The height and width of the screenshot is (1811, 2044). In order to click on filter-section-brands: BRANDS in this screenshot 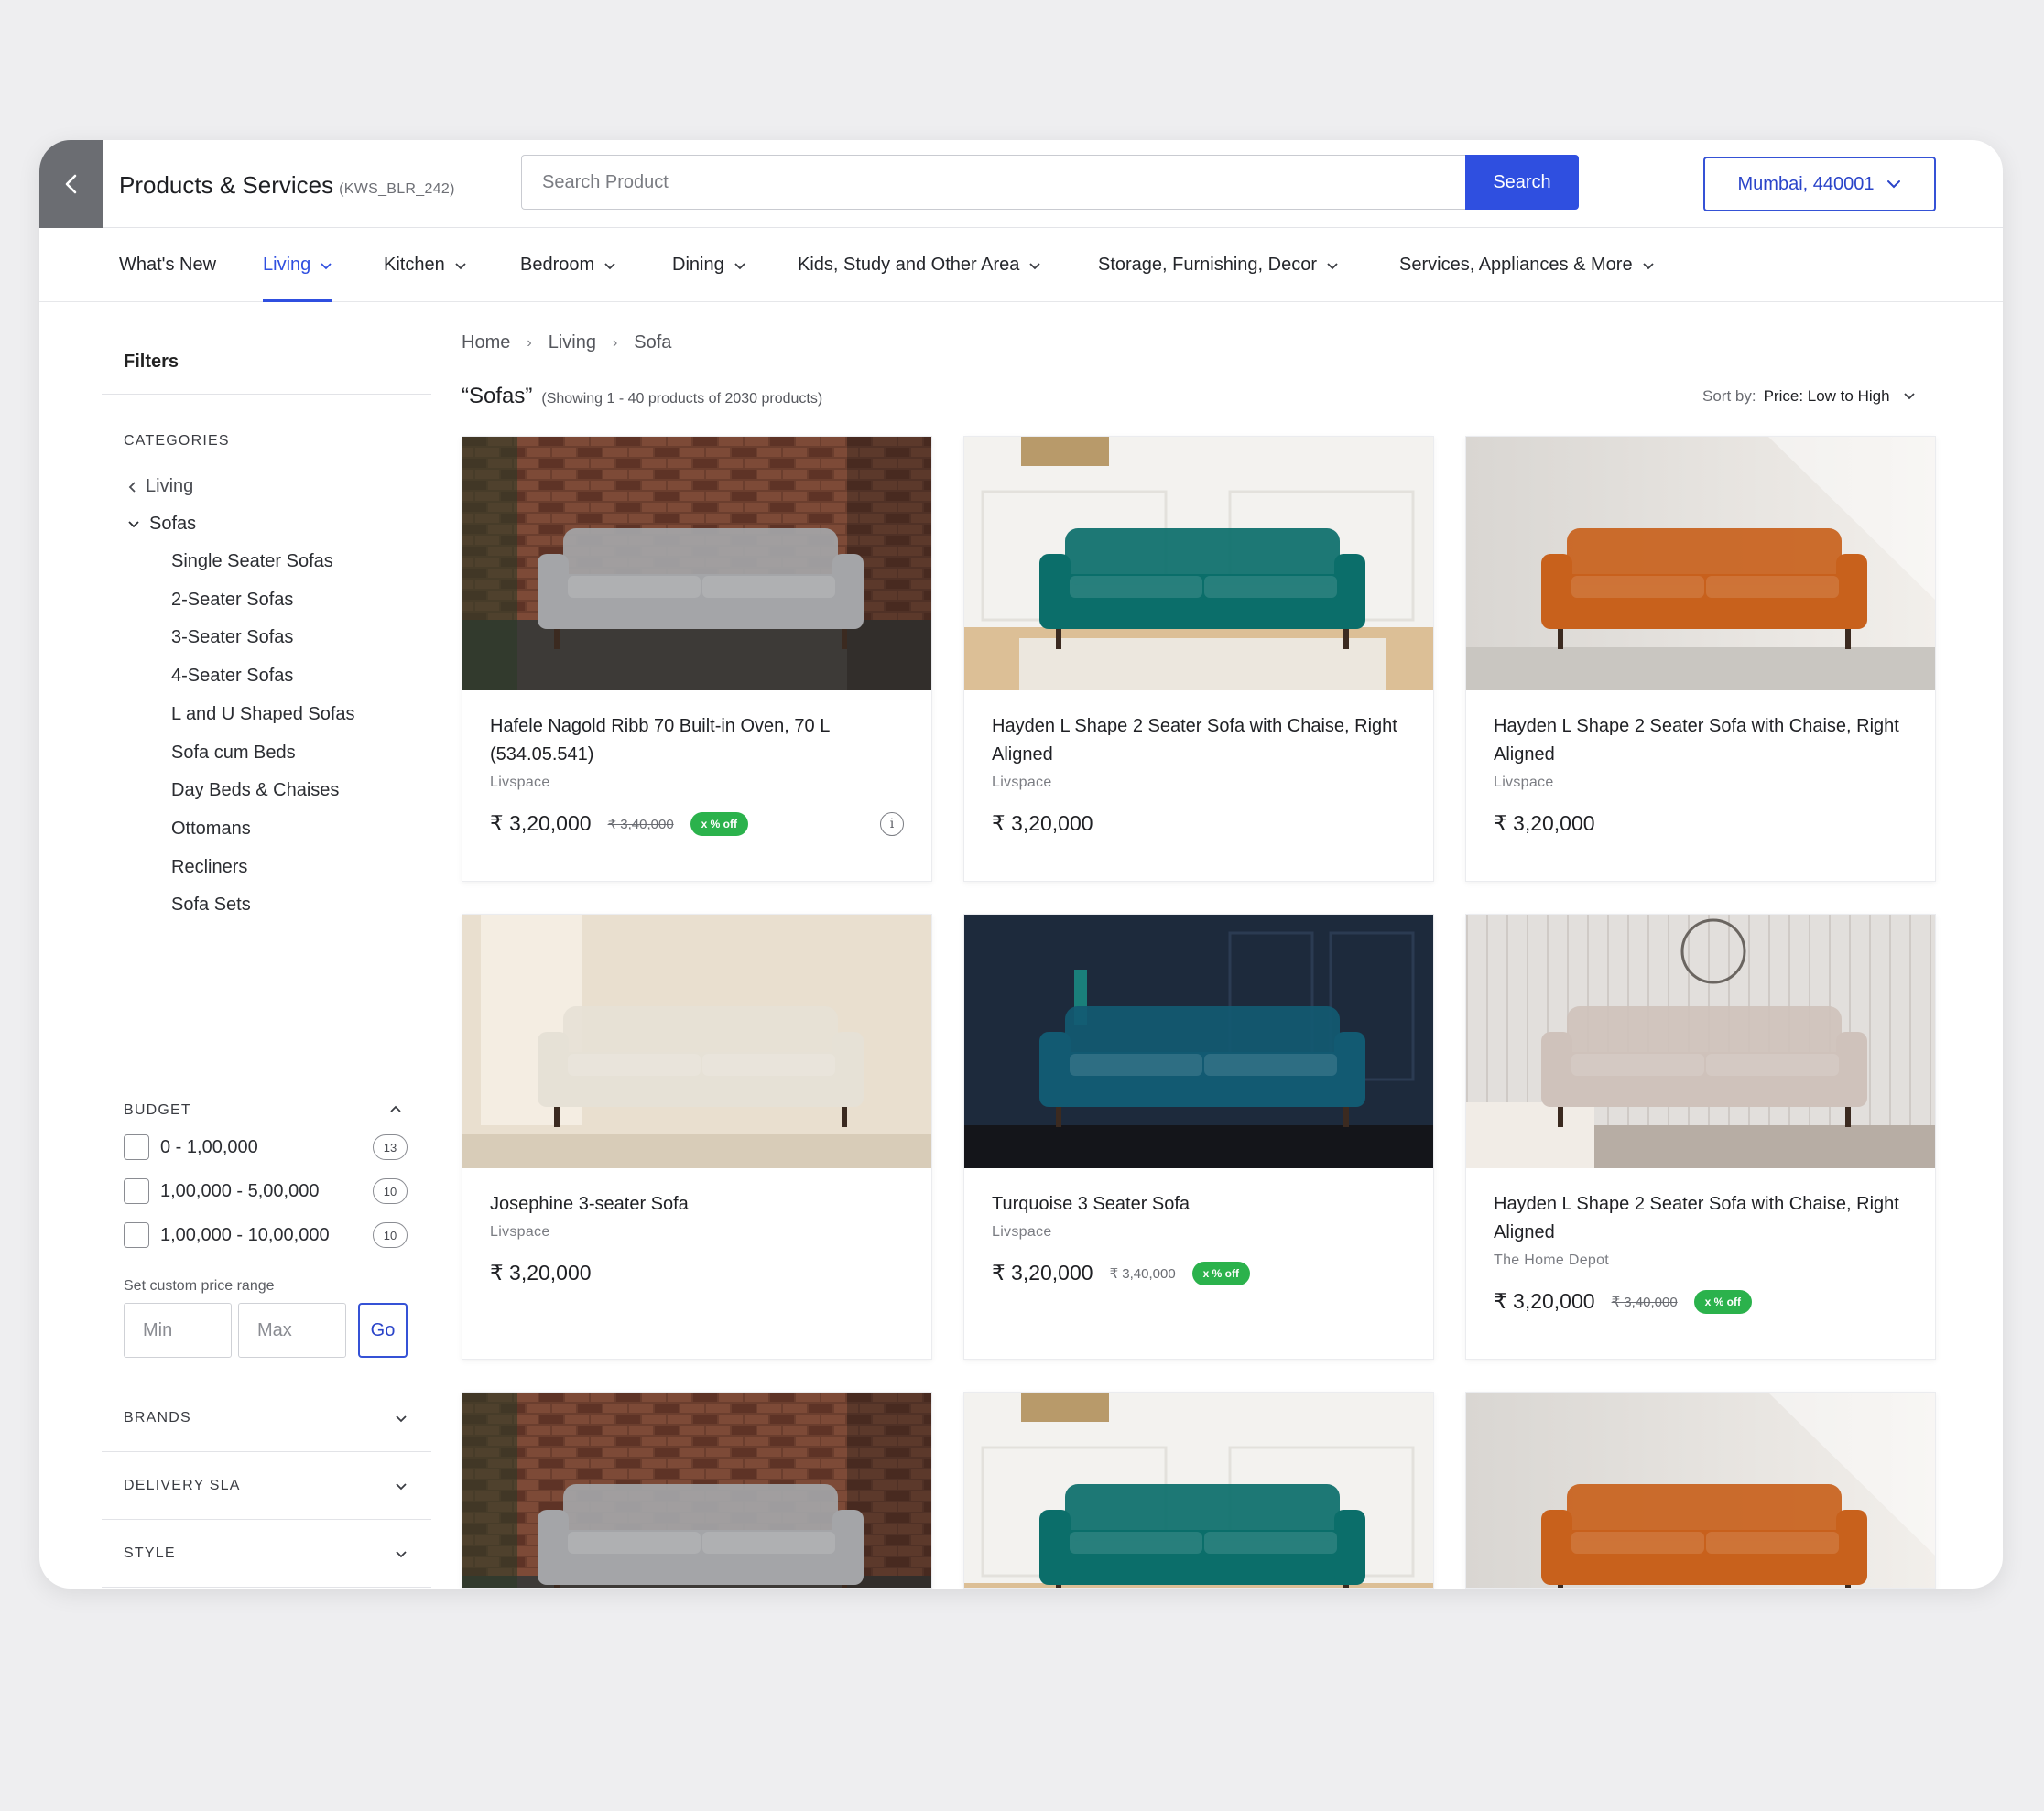, I will do `click(266, 1418)`.